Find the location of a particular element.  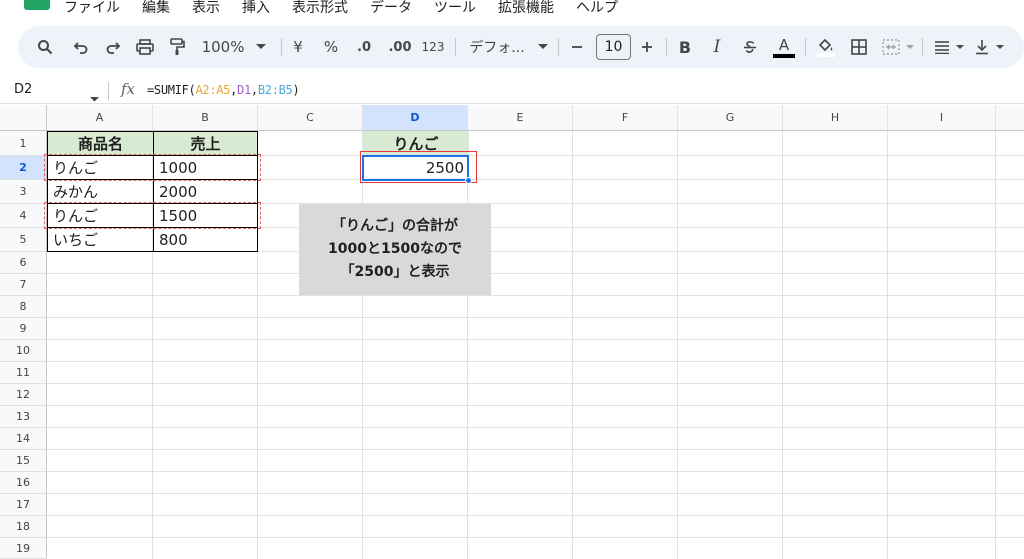

number-format-button: 123 is located at coordinates (433, 47).